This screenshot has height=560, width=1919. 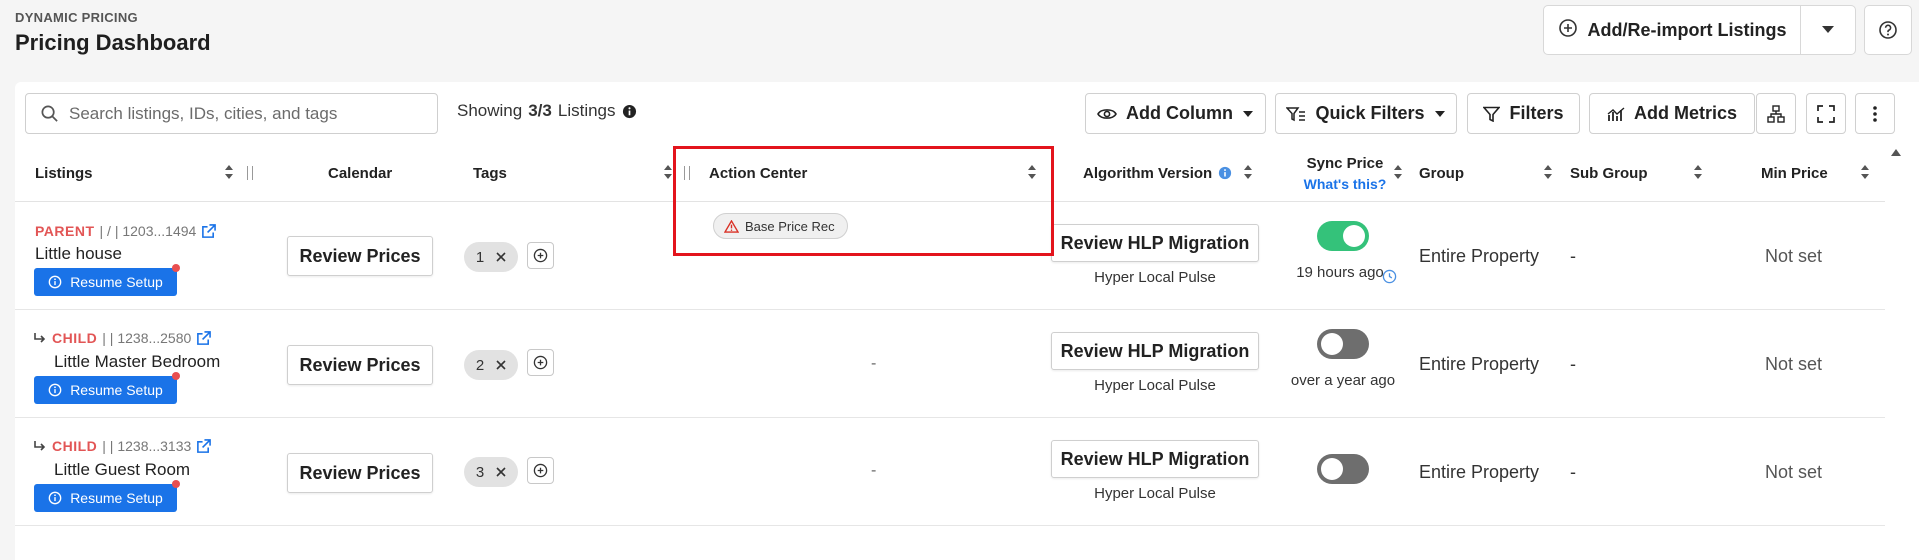 What do you see at coordinates (360, 173) in the screenshot?
I see `col-calendar: Calendar` at bounding box center [360, 173].